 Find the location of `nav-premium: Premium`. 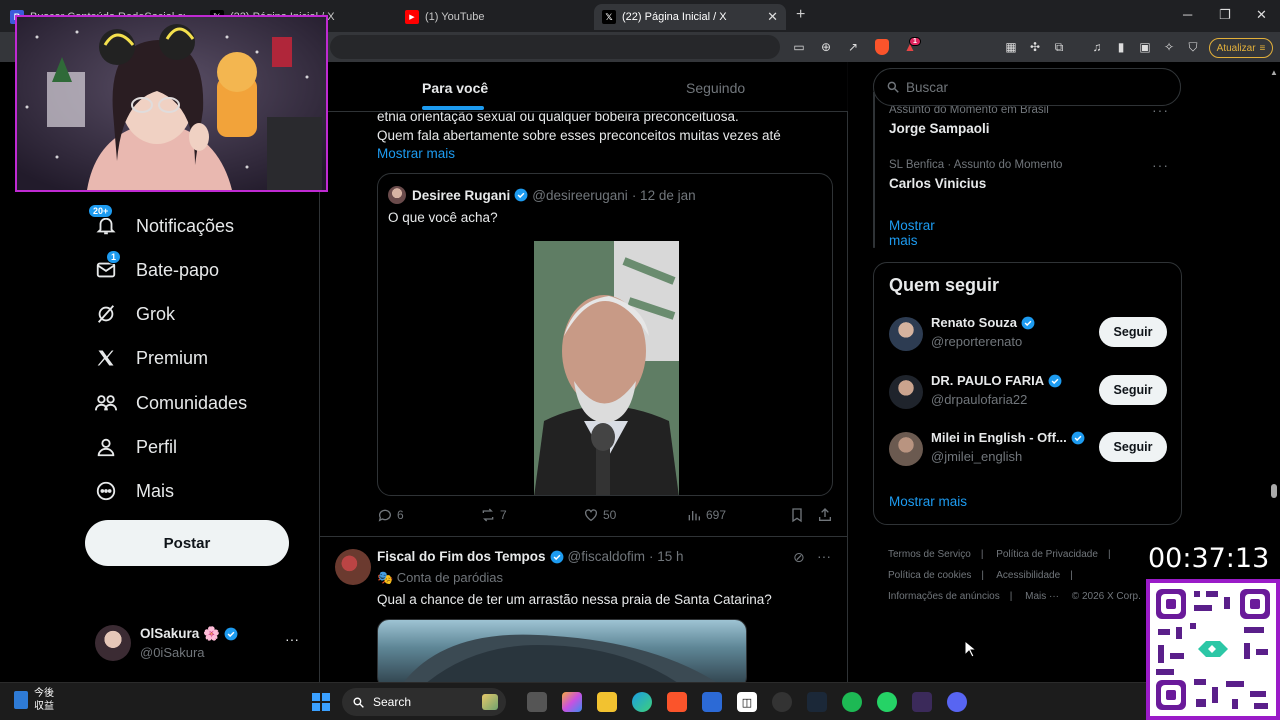

nav-premium: Premium is located at coordinates (151, 358).